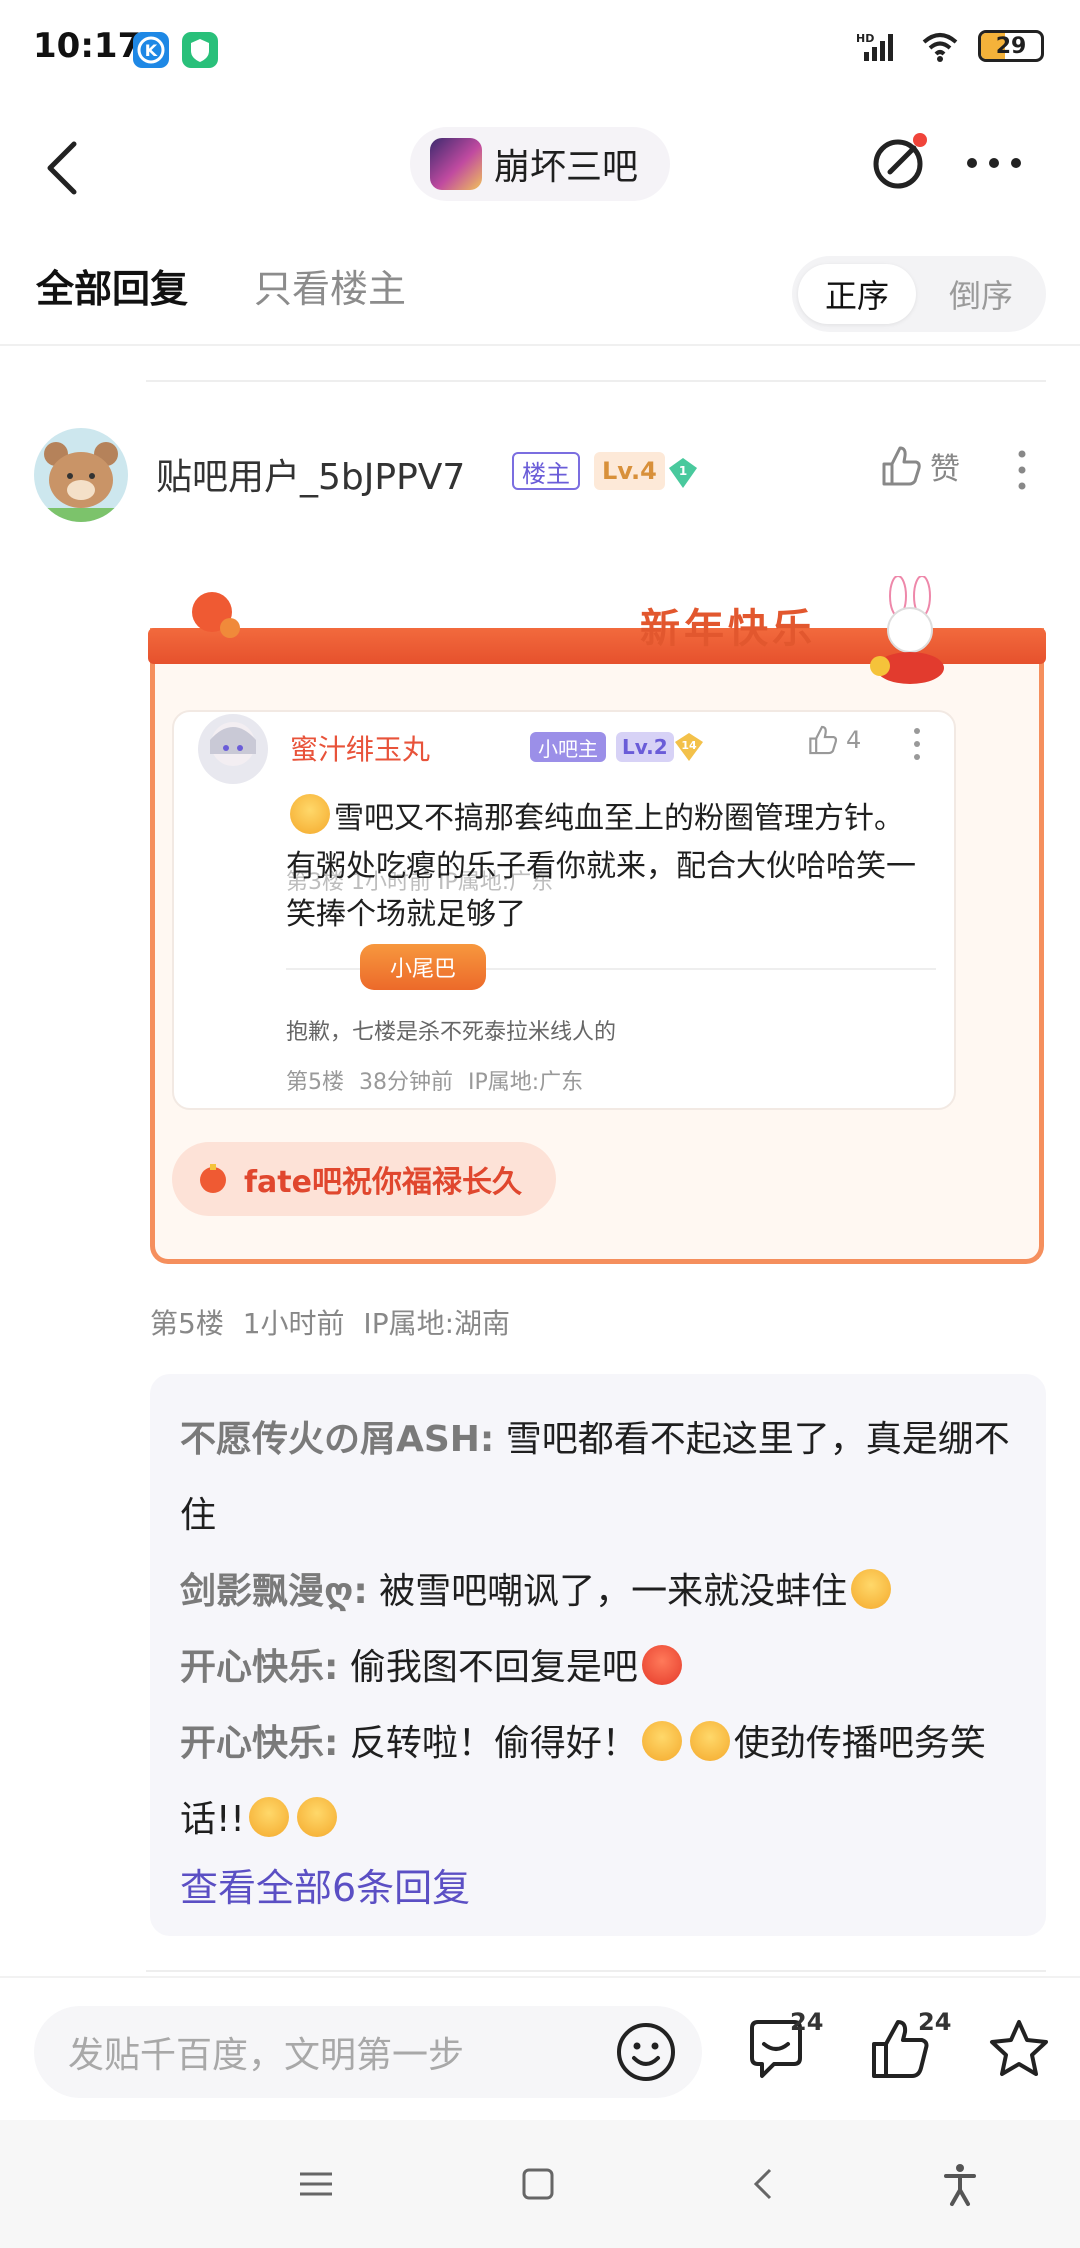 This screenshot has width=1080, height=2248. I want to click on forum-title-pill: 崩坏三吧, so click(540, 164).